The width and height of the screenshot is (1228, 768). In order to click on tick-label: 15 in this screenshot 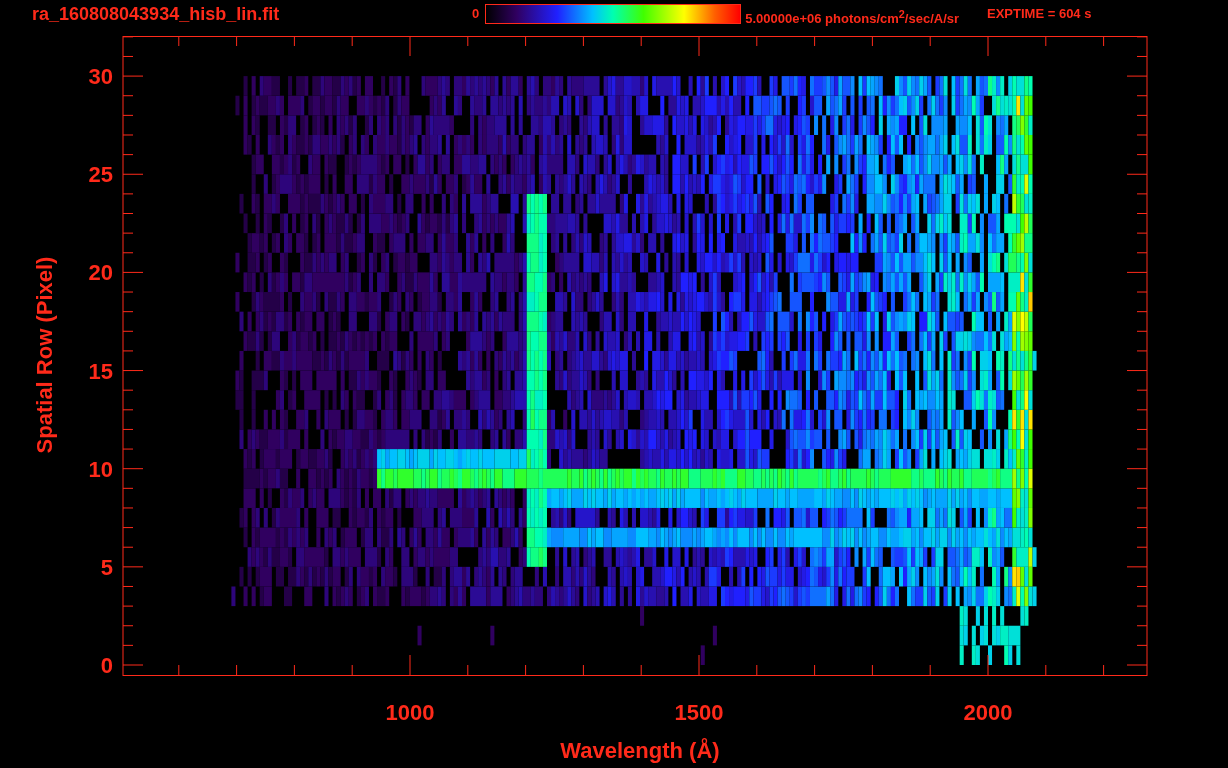, I will do `click(100, 371)`.